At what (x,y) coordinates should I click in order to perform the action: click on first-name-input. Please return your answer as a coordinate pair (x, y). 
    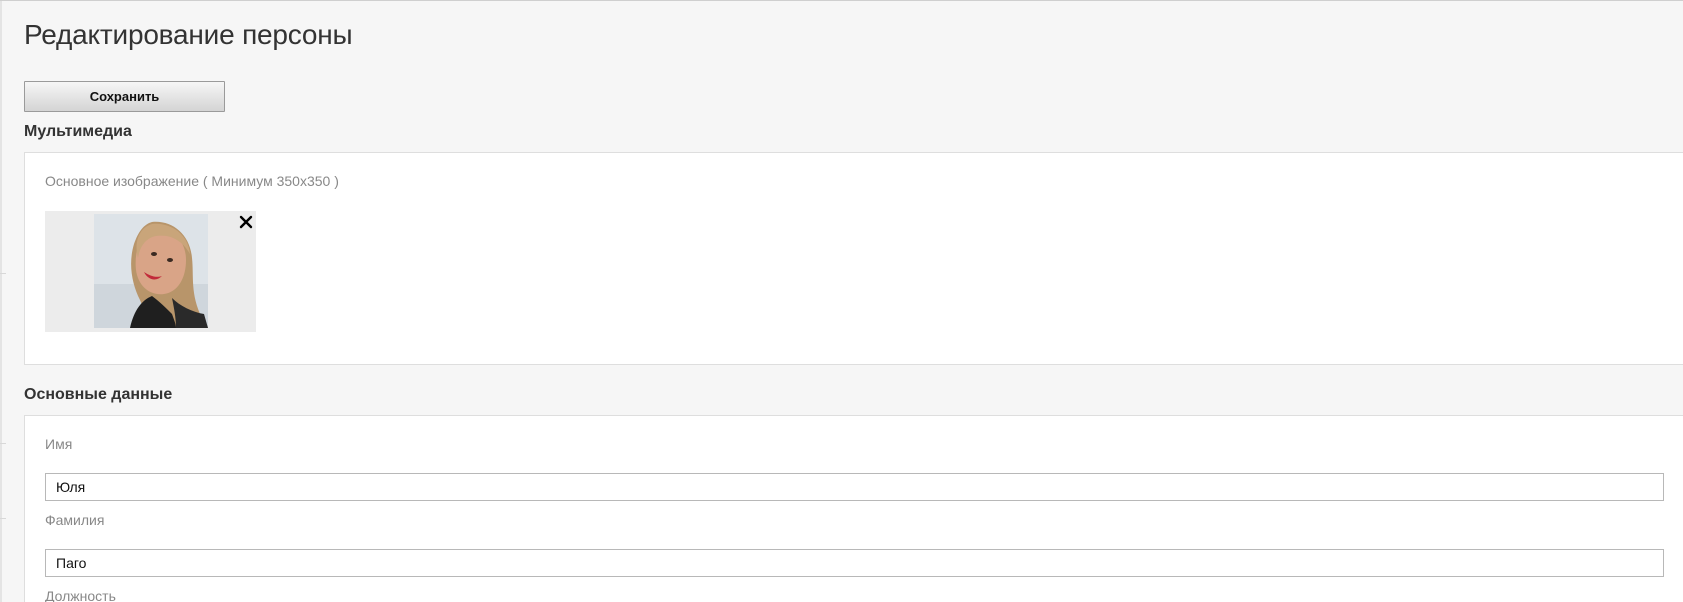
    Looking at the image, I should click on (854, 487).